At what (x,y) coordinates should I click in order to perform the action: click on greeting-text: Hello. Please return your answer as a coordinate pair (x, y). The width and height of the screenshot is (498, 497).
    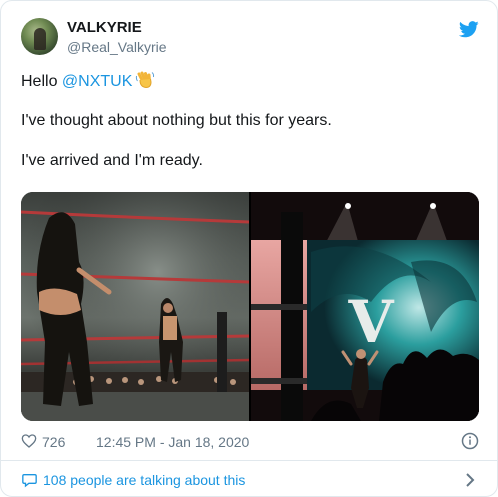
    Looking at the image, I should click on (41, 81).